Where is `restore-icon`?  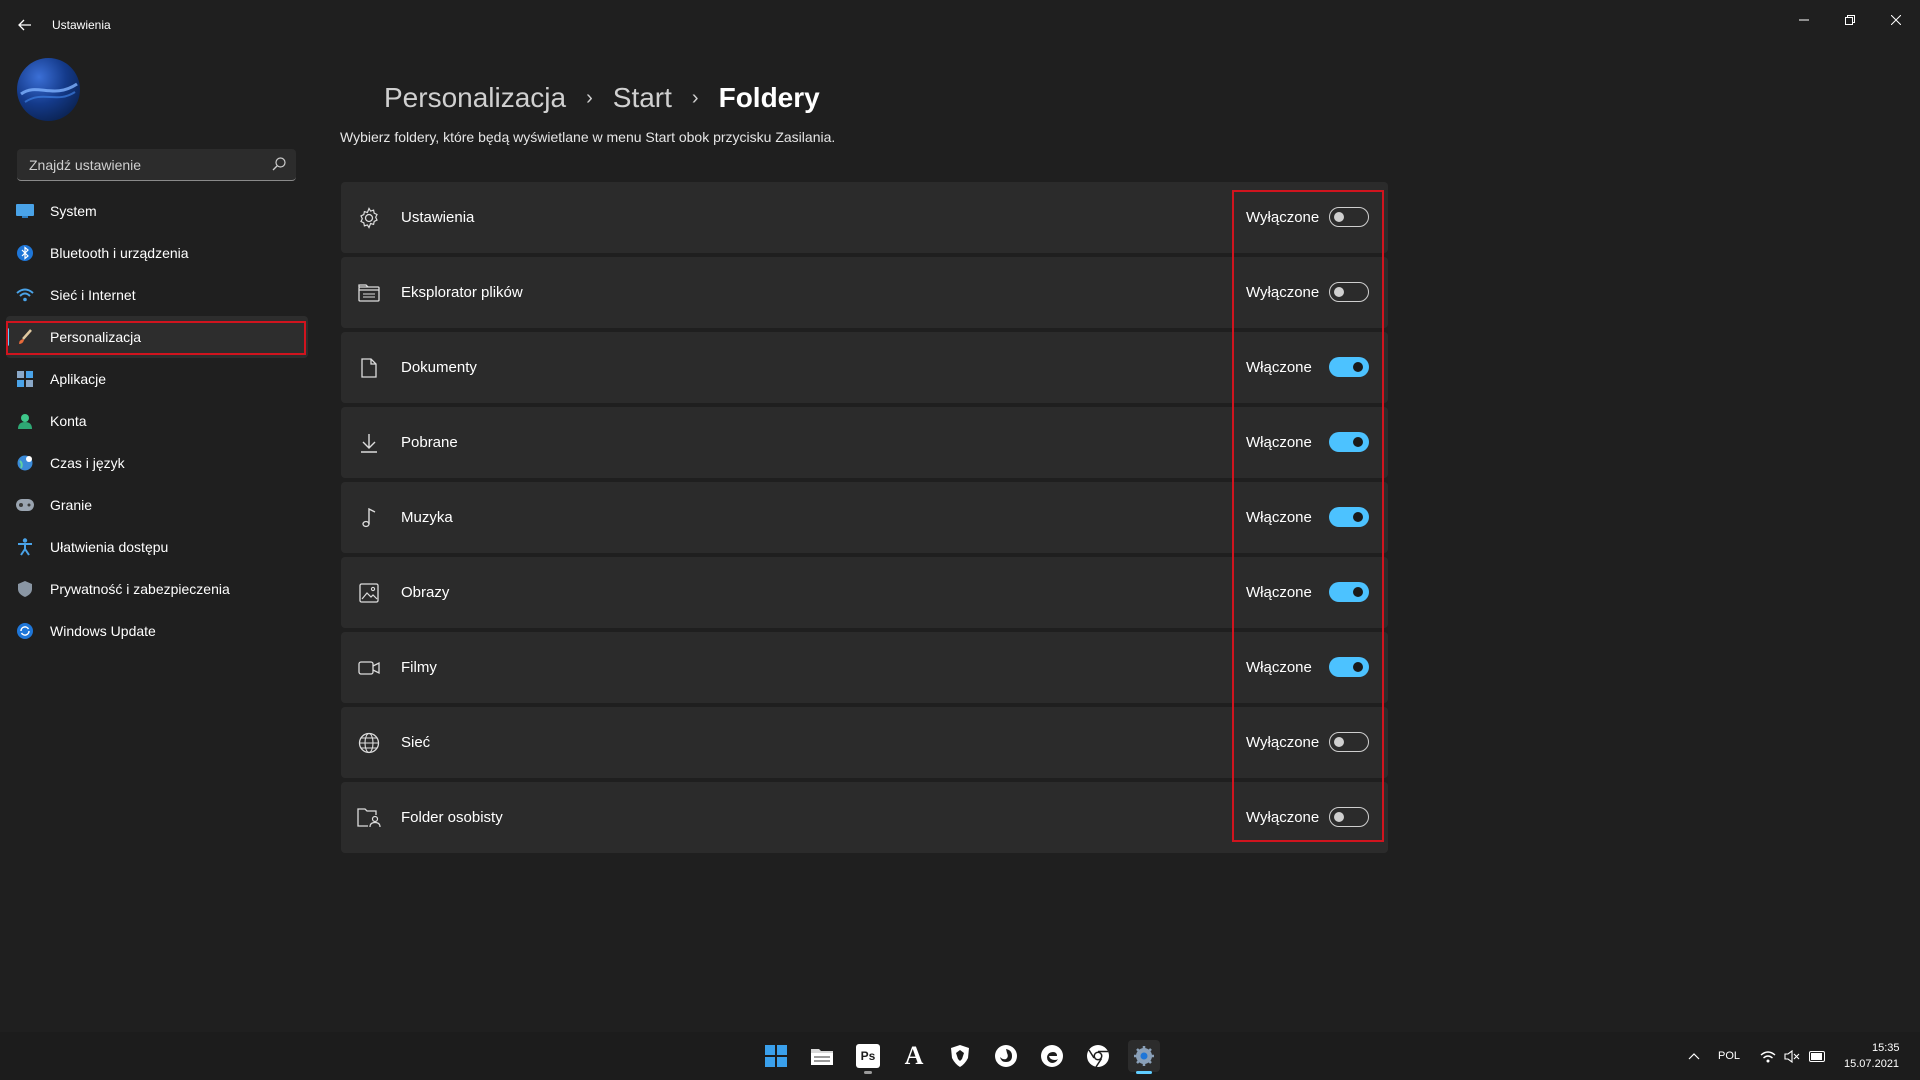 restore-icon is located at coordinates (1850, 20).